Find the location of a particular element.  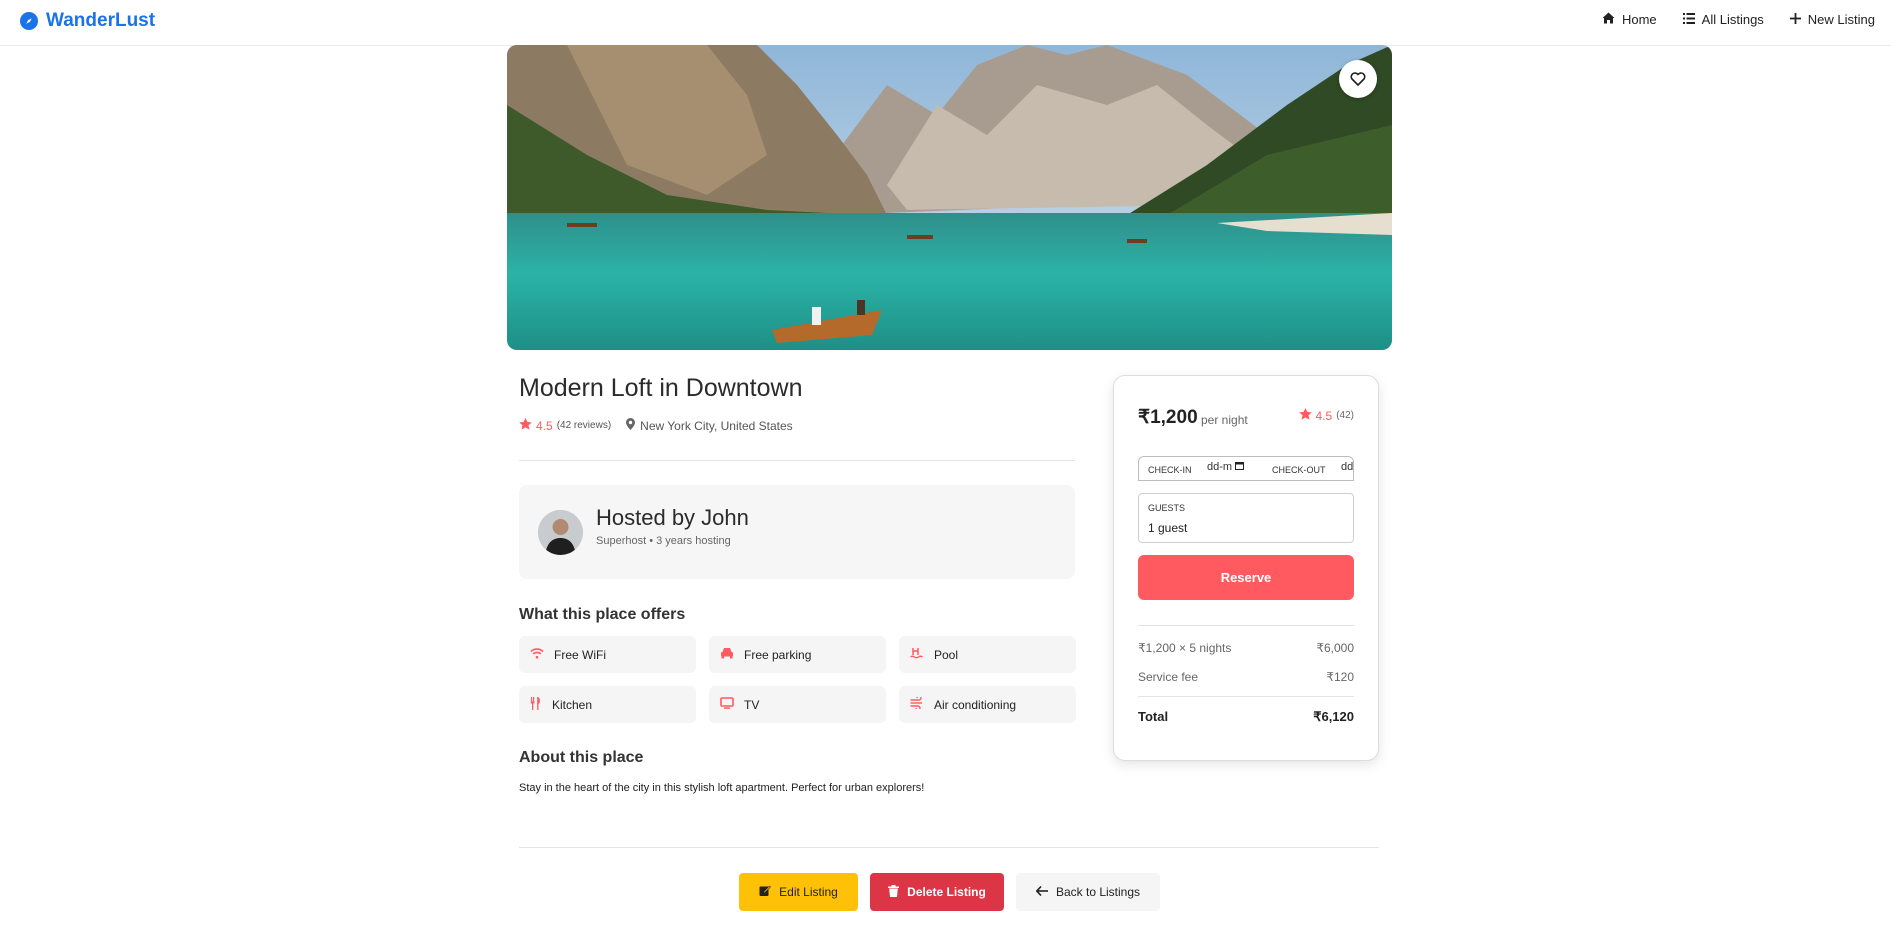

nav-all-listings: All Listings is located at coordinates (1723, 19).